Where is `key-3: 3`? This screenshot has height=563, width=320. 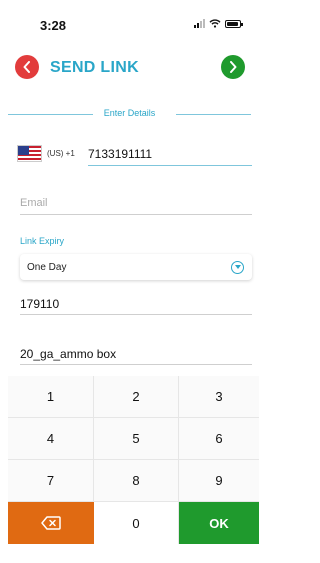 key-3: 3 is located at coordinates (219, 397).